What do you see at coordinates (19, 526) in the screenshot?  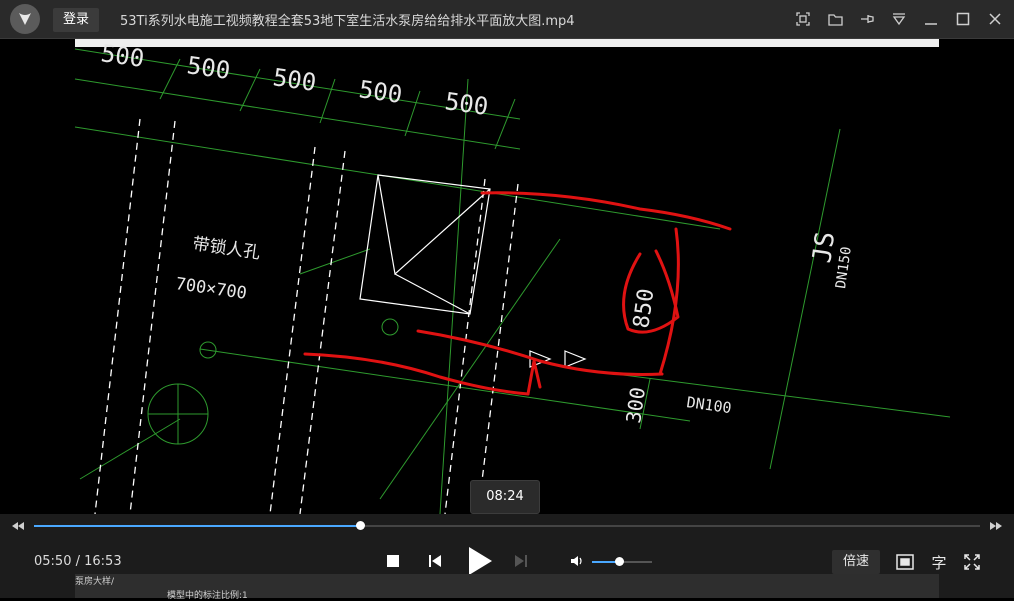 I see `rewind-icon` at bounding box center [19, 526].